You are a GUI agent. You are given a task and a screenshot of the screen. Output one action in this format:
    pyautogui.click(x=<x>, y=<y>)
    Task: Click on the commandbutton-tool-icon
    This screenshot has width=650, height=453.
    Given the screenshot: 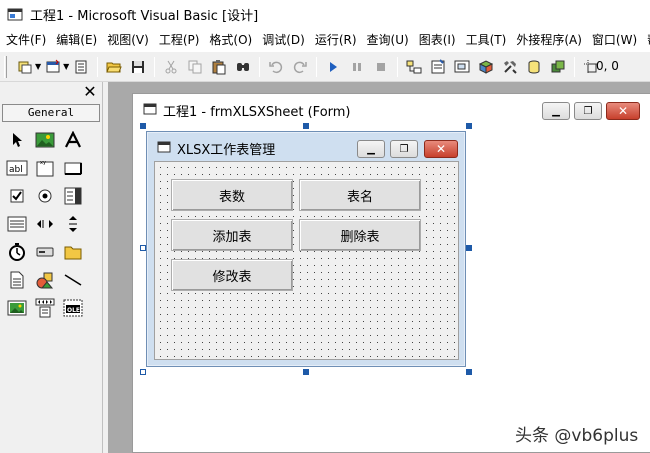 What is the action you would take?
    pyautogui.click(x=73, y=168)
    